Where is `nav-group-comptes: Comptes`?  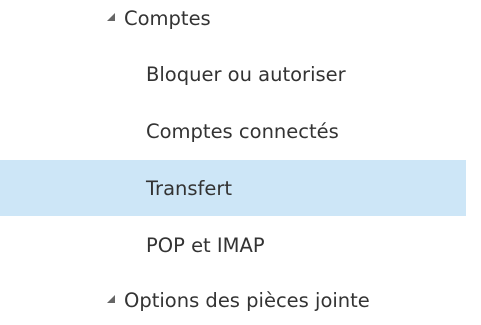 nav-group-comptes: Comptes is located at coordinates (233, 23).